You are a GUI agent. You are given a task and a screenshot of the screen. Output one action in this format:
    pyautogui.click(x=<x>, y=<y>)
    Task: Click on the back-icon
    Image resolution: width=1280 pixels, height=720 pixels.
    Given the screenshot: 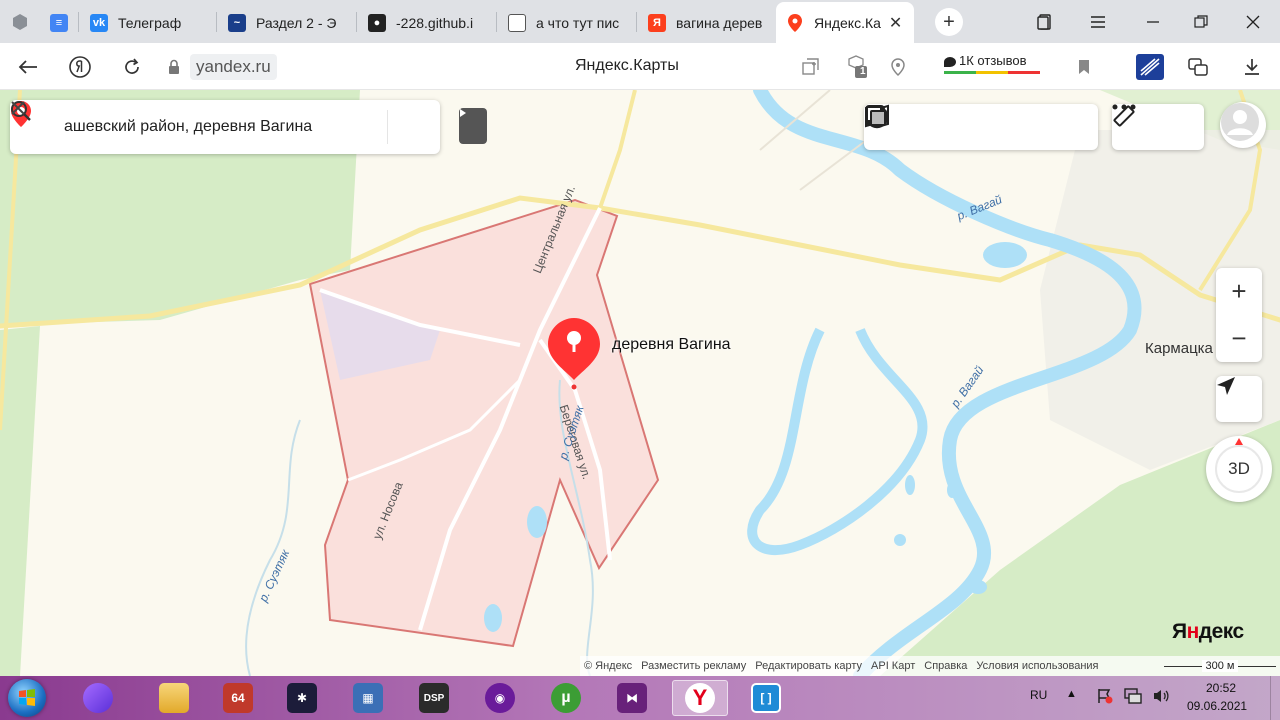 What is the action you would take?
    pyautogui.click(x=28, y=67)
    